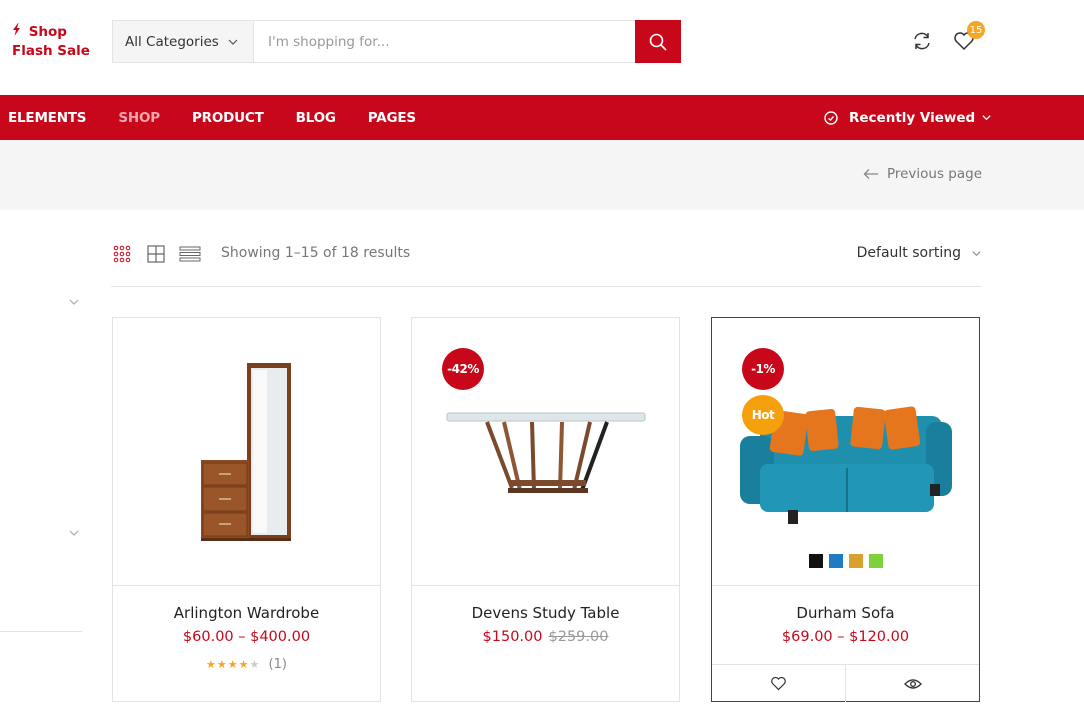 The image size is (1084, 719). What do you see at coordinates (870, 174) in the screenshot?
I see `arrow-left-icon` at bounding box center [870, 174].